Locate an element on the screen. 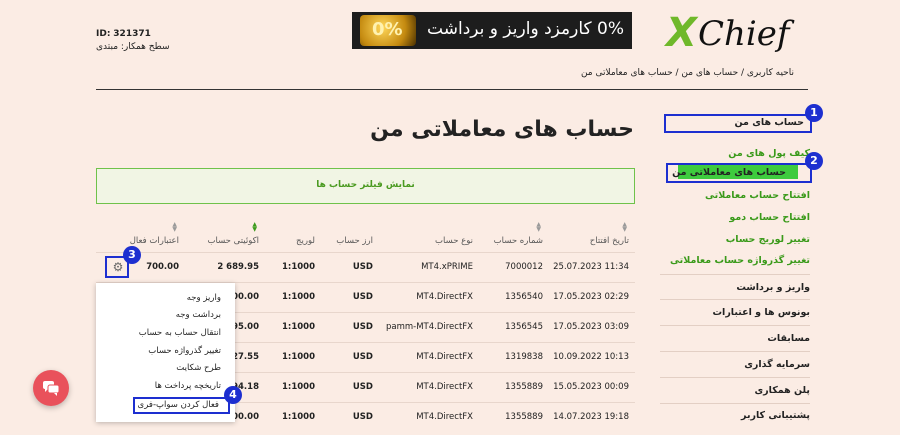 This screenshot has width=900, height=435. account-id: ID: 321371 is located at coordinates (123, 34).